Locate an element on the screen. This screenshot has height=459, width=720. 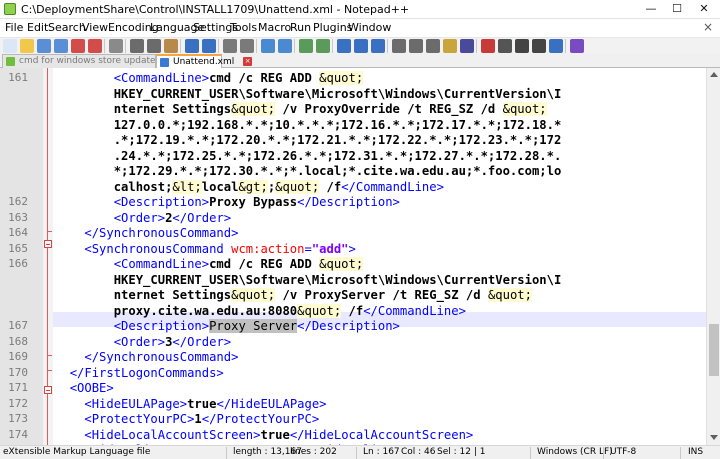
xml-tag: <CommandLine> is located at coordinates (161, 78).